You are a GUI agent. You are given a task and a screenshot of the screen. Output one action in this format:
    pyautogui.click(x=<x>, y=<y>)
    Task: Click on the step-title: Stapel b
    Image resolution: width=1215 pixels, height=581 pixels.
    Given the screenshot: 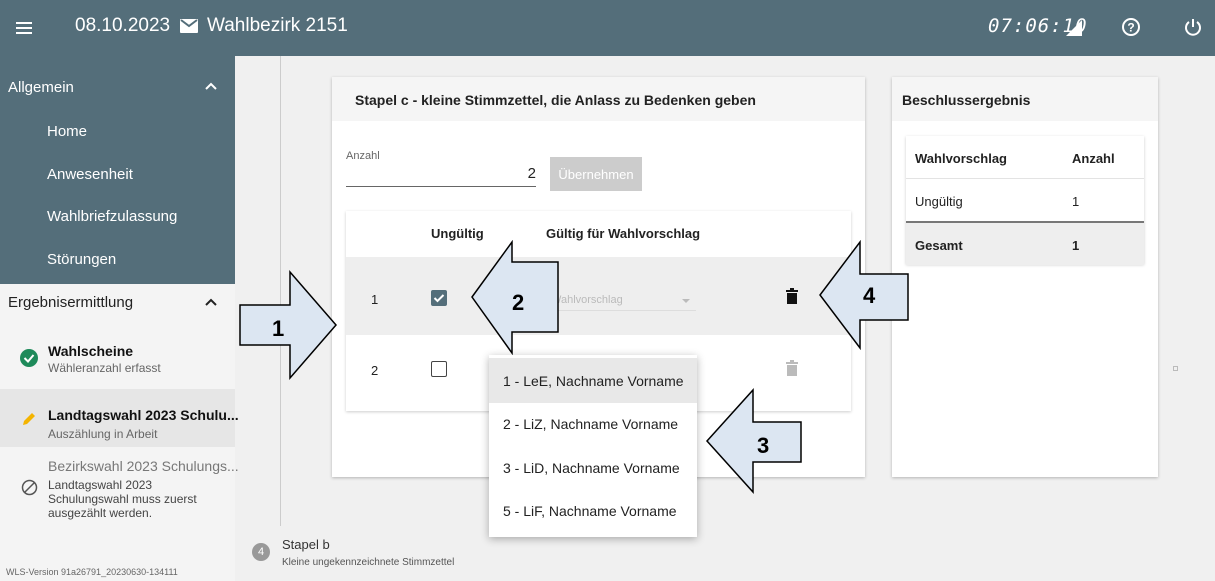 What is the action you would take?
    pyautogui.click(x=306, y=544)
    